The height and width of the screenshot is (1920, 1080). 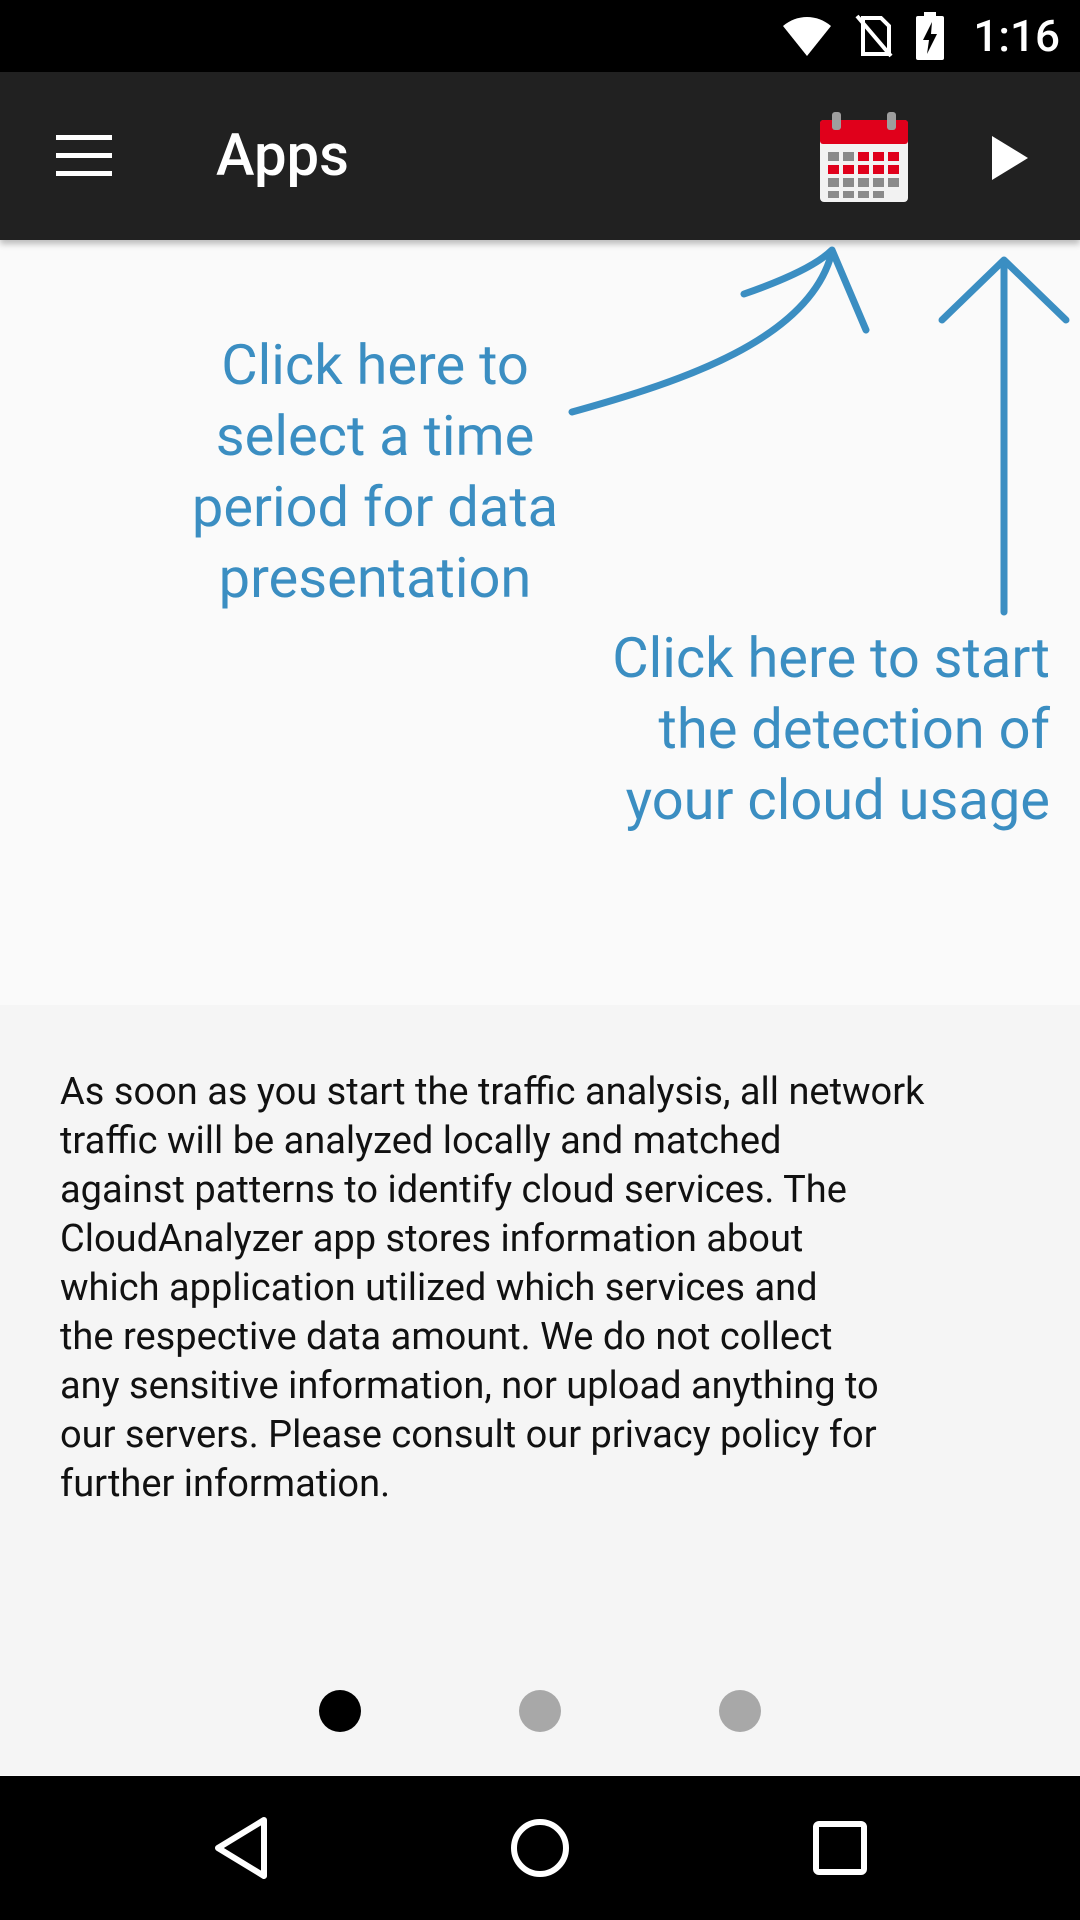 What do you see at coordinates (84, 156) in the screenshot?
I see `hamburger-menu-icon` at bounding box center [84, 156].